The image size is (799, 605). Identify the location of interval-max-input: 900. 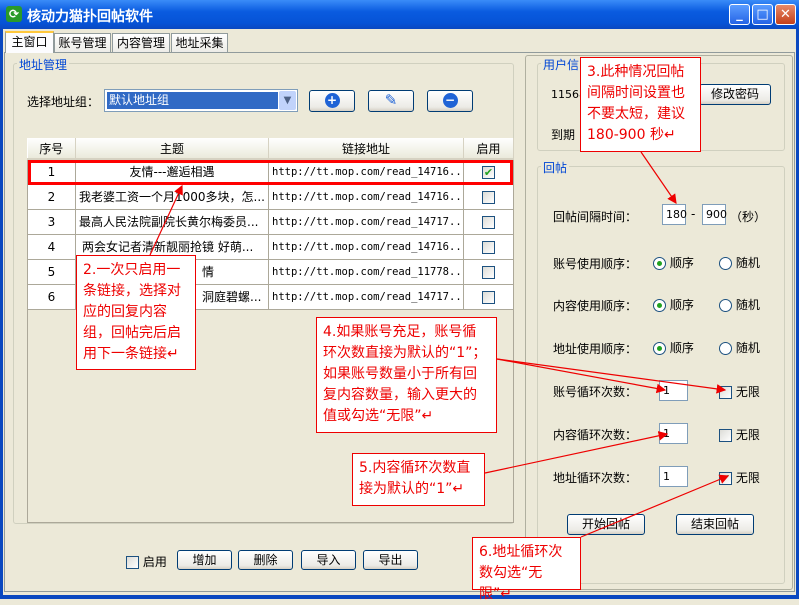
(714, 214).